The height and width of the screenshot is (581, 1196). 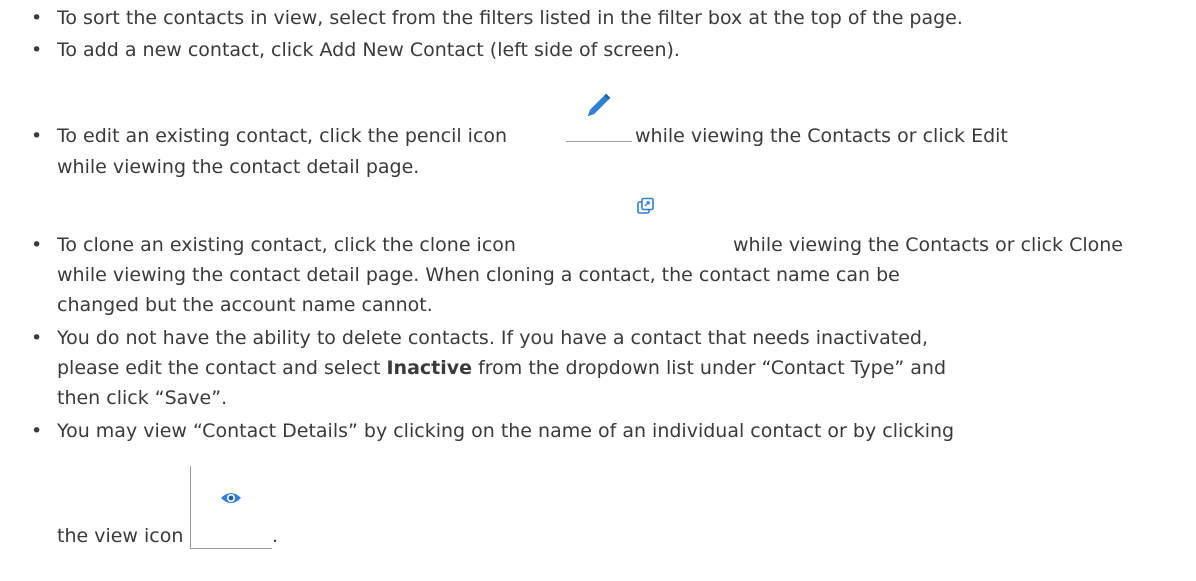 I want to click on clone-instruction-line3: changed but the account name cannot., so click(x=245, y=305).